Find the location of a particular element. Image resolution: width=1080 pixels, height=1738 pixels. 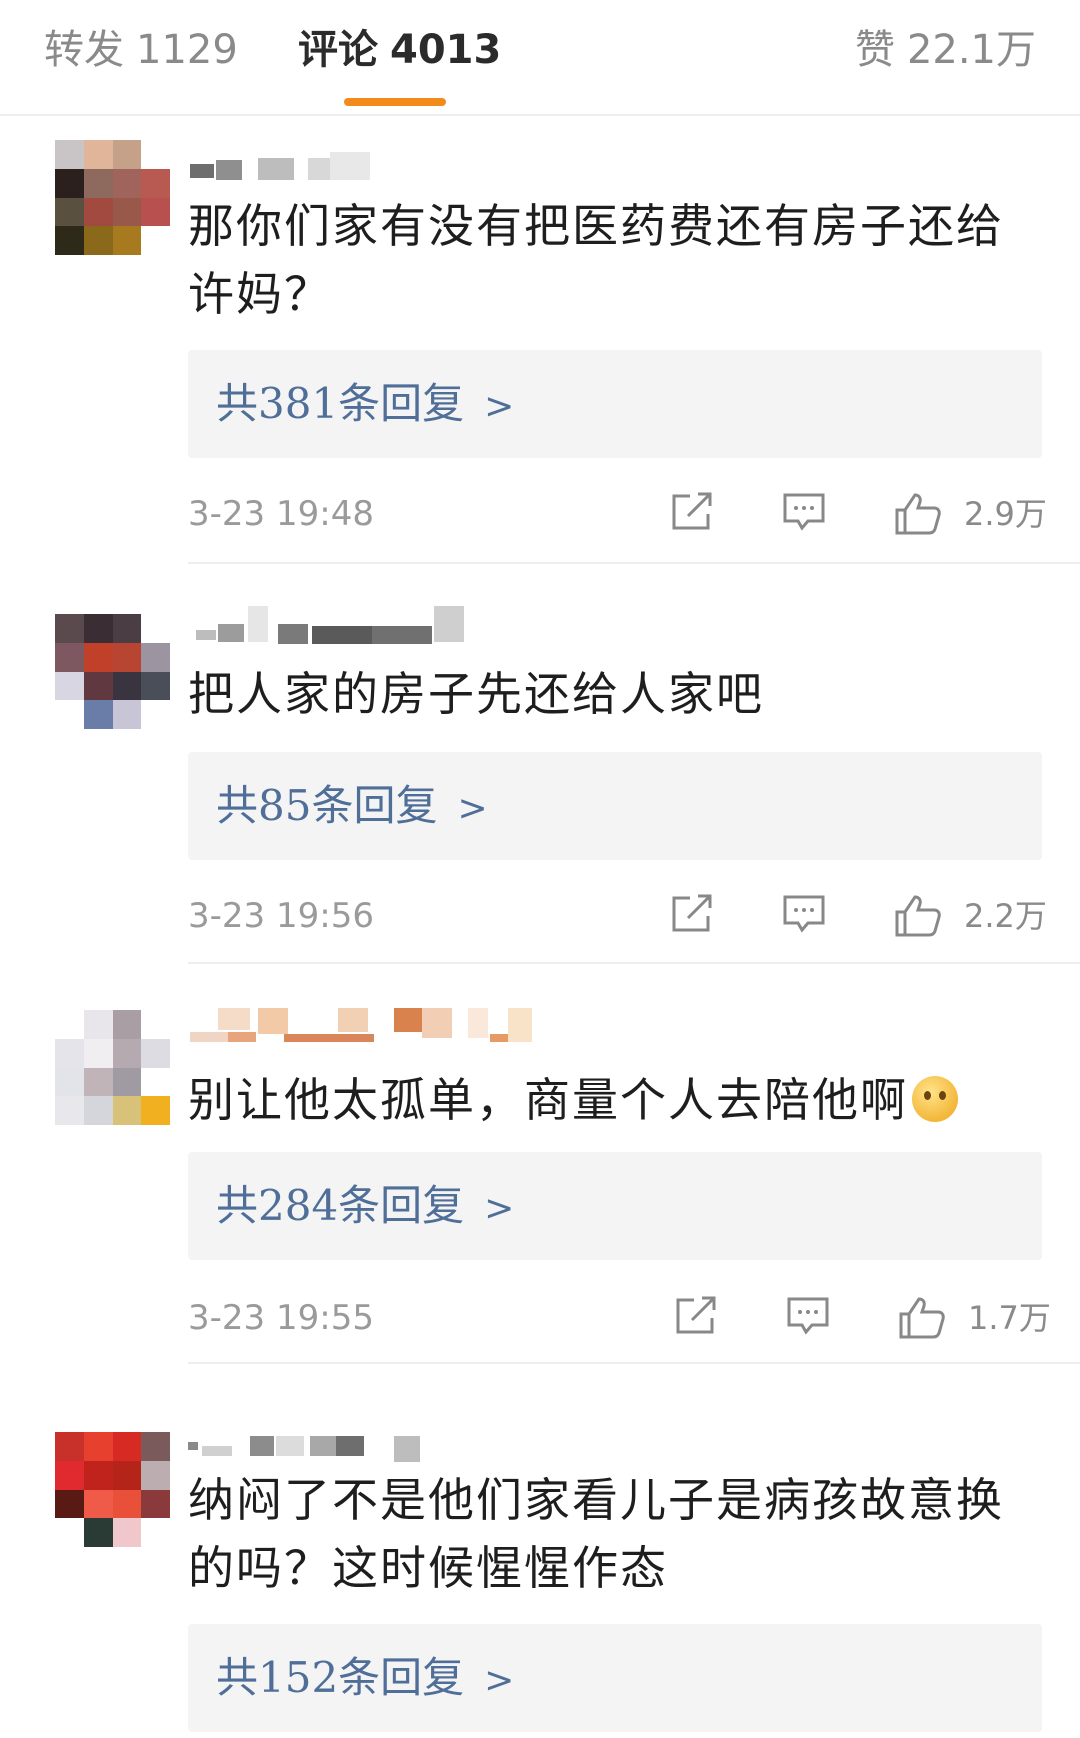

timestamp: 3-23 19:56 is located at coordinates (281, 916).